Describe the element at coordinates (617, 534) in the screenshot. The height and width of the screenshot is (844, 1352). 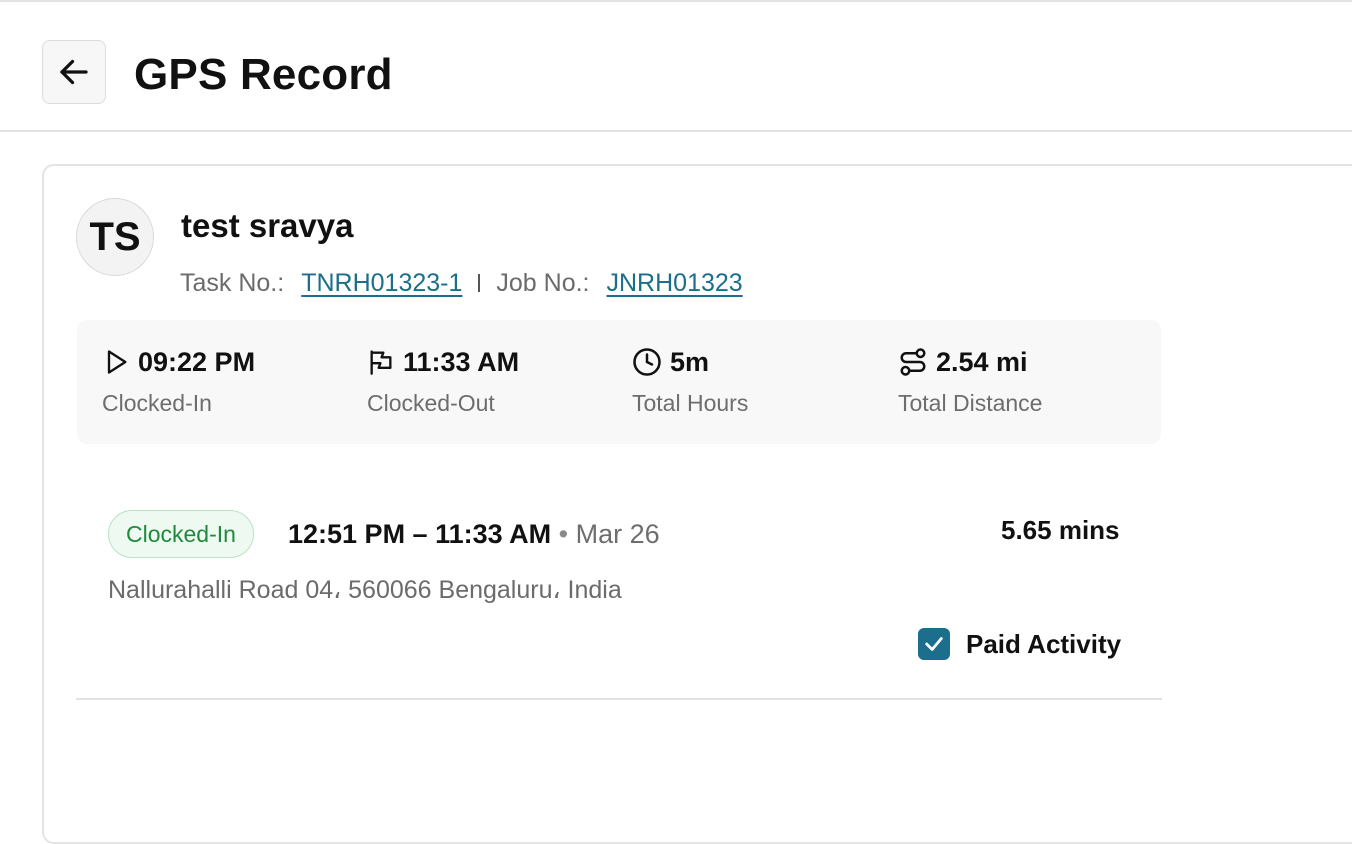
I see `activity-date: Mar 26` at that location.